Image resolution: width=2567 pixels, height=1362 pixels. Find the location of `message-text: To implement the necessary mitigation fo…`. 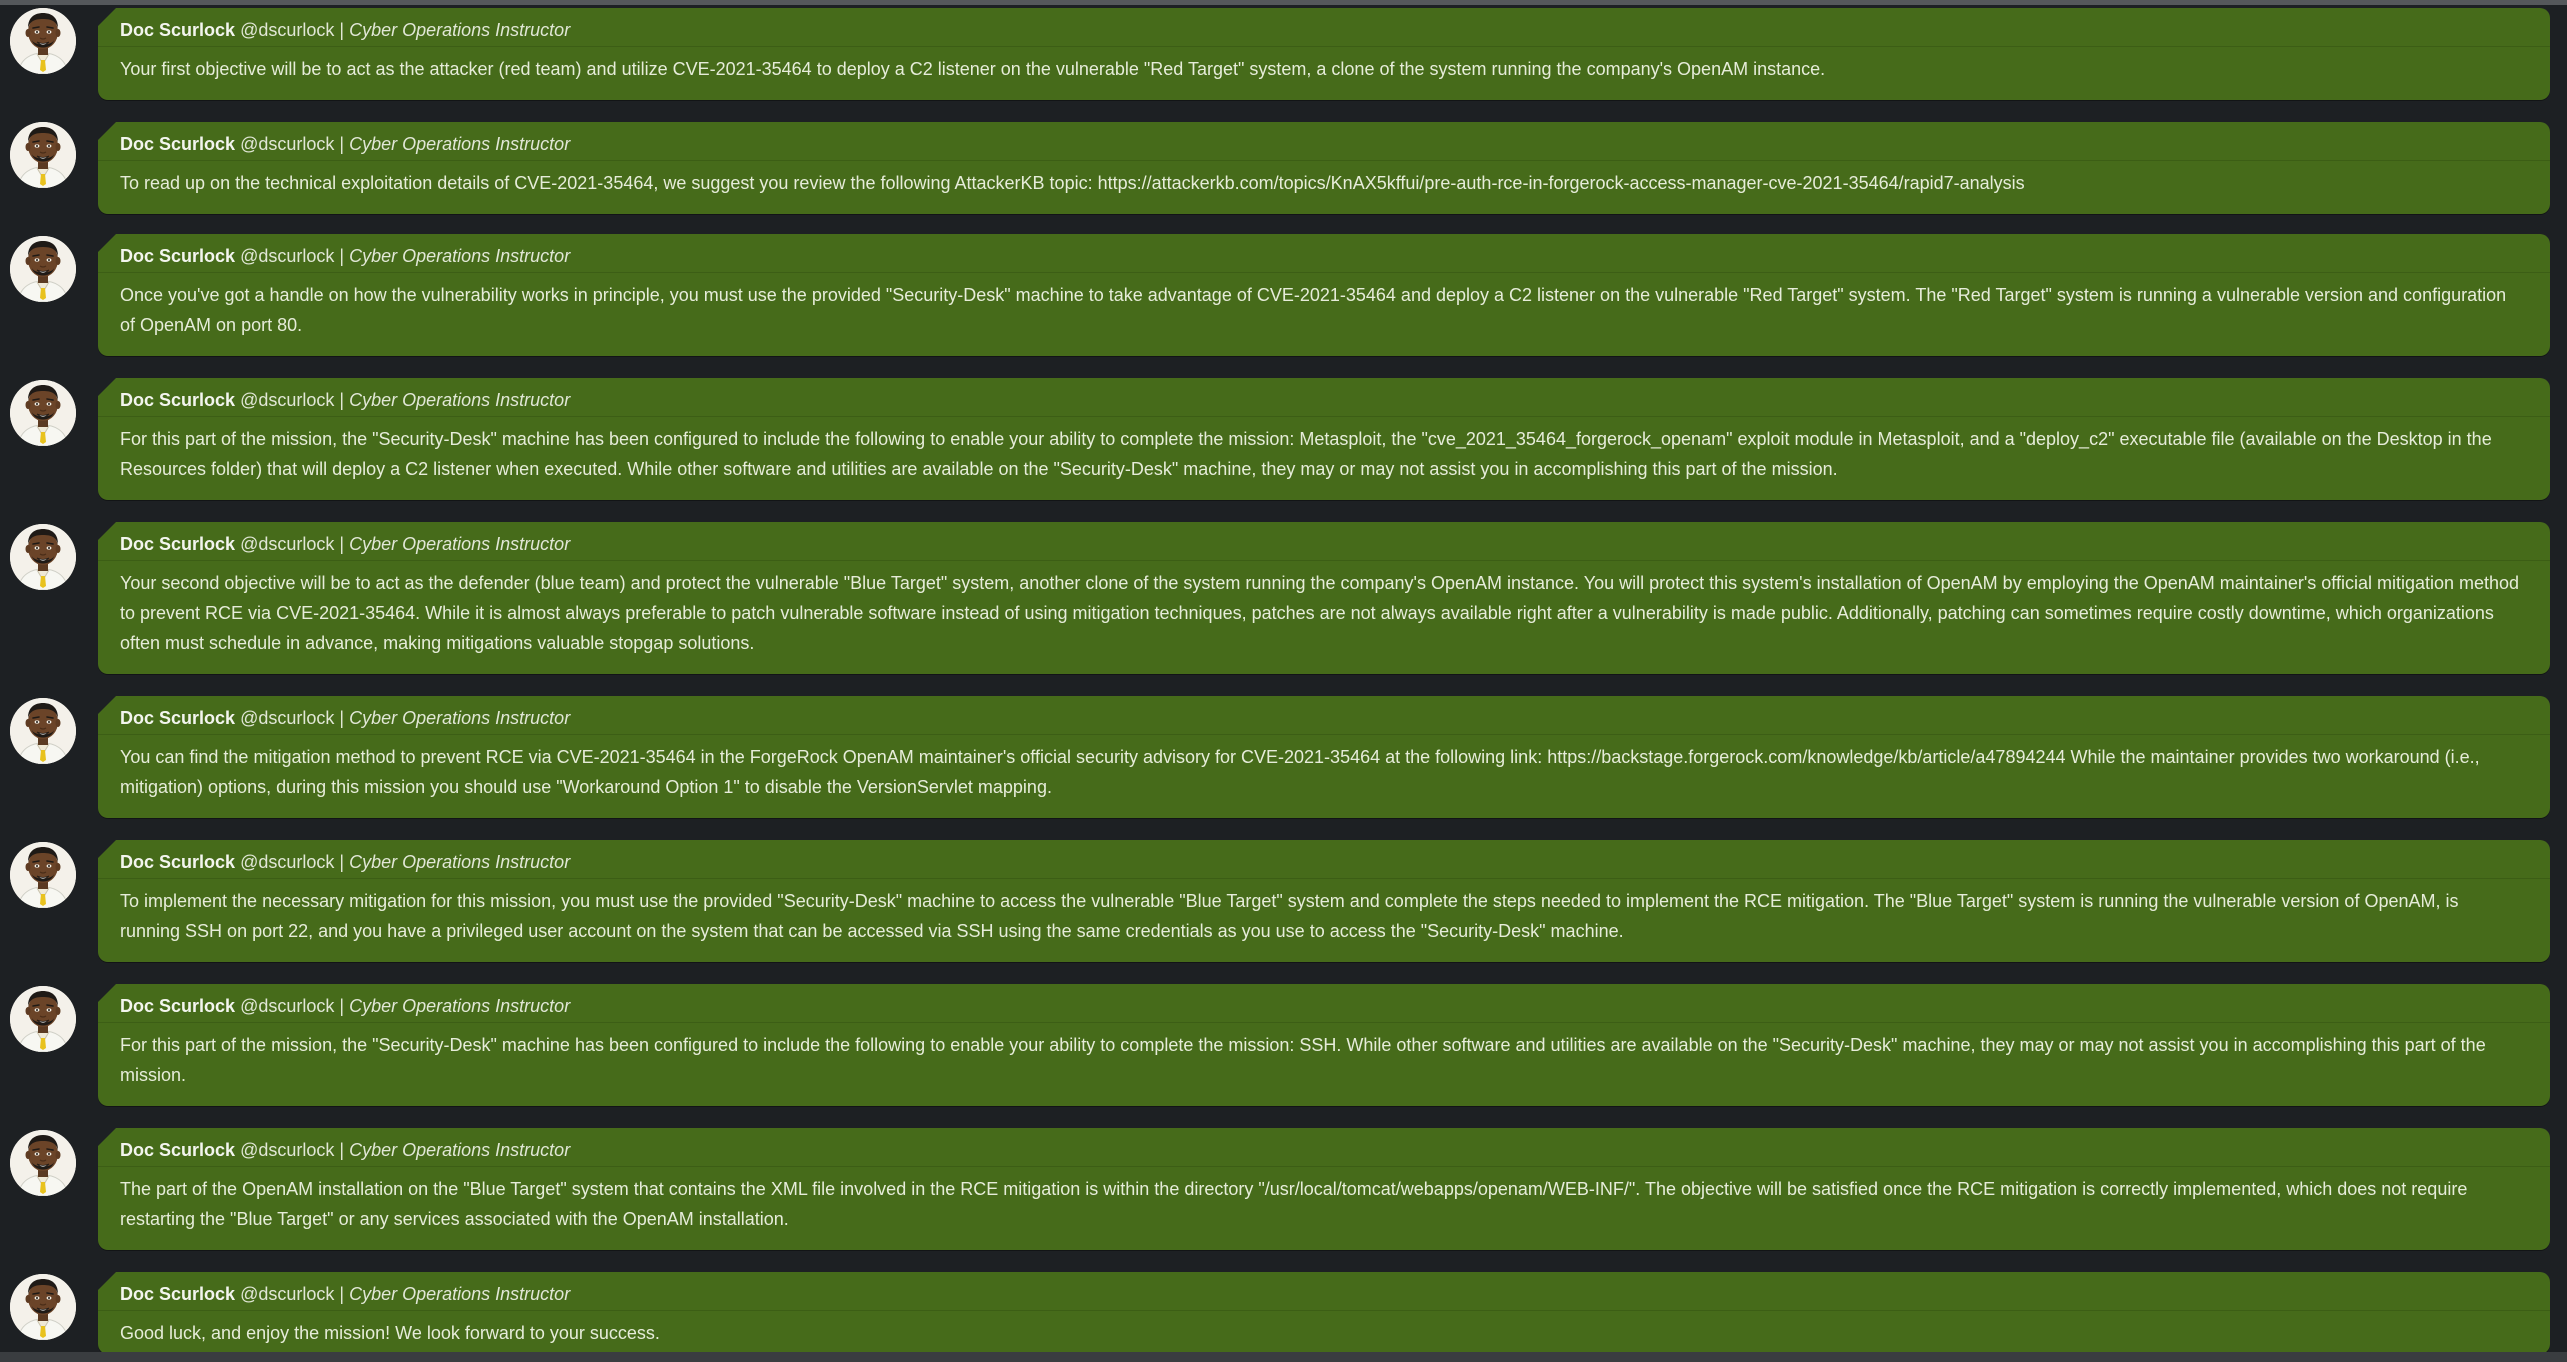

message-text: To implement the necessary mitigation fo… is located at coordinates (1289, 916).